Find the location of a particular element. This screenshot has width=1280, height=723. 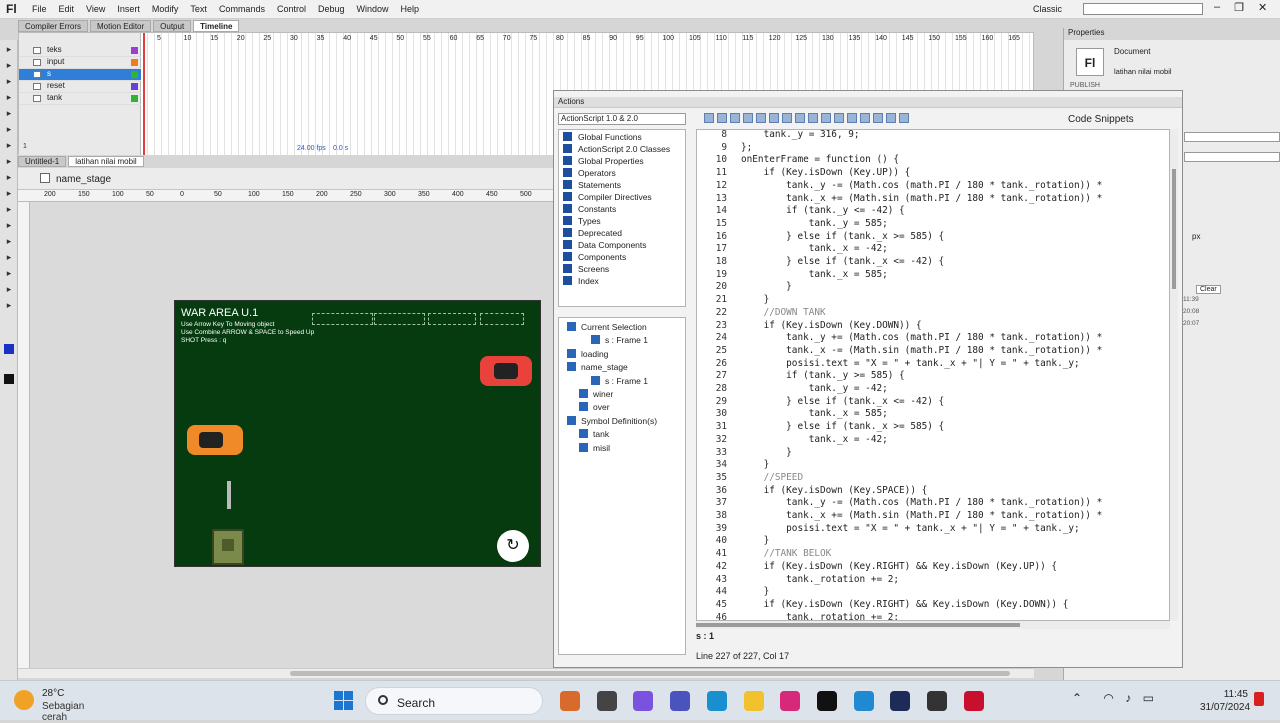

system-tray: ⌃ ◠ ♪ ▭ is located at coordinates (1113, 698).